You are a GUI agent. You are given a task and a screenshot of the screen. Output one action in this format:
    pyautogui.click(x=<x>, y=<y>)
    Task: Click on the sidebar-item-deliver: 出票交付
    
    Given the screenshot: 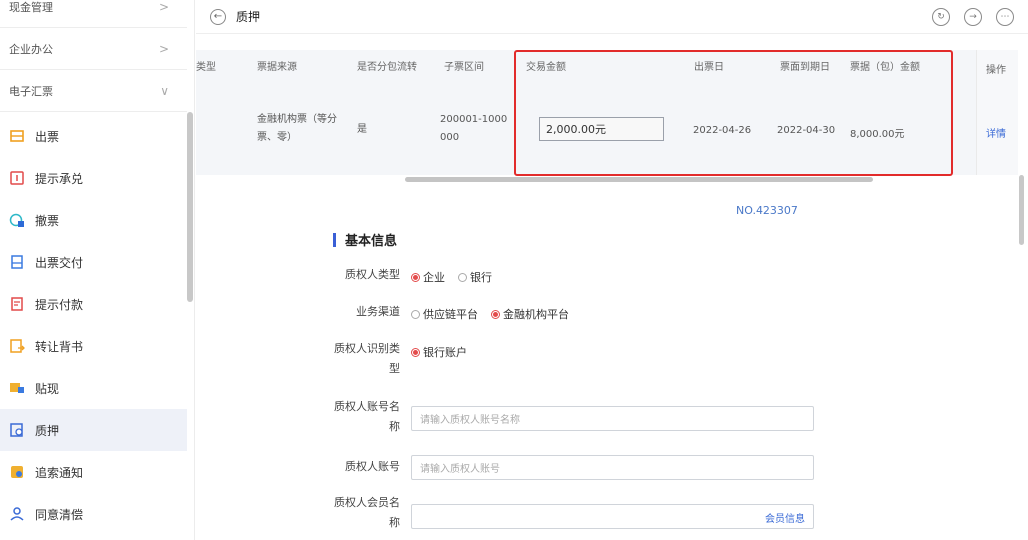 What is the action you would take?
    pyautogui.click(x=93, y=262)
    